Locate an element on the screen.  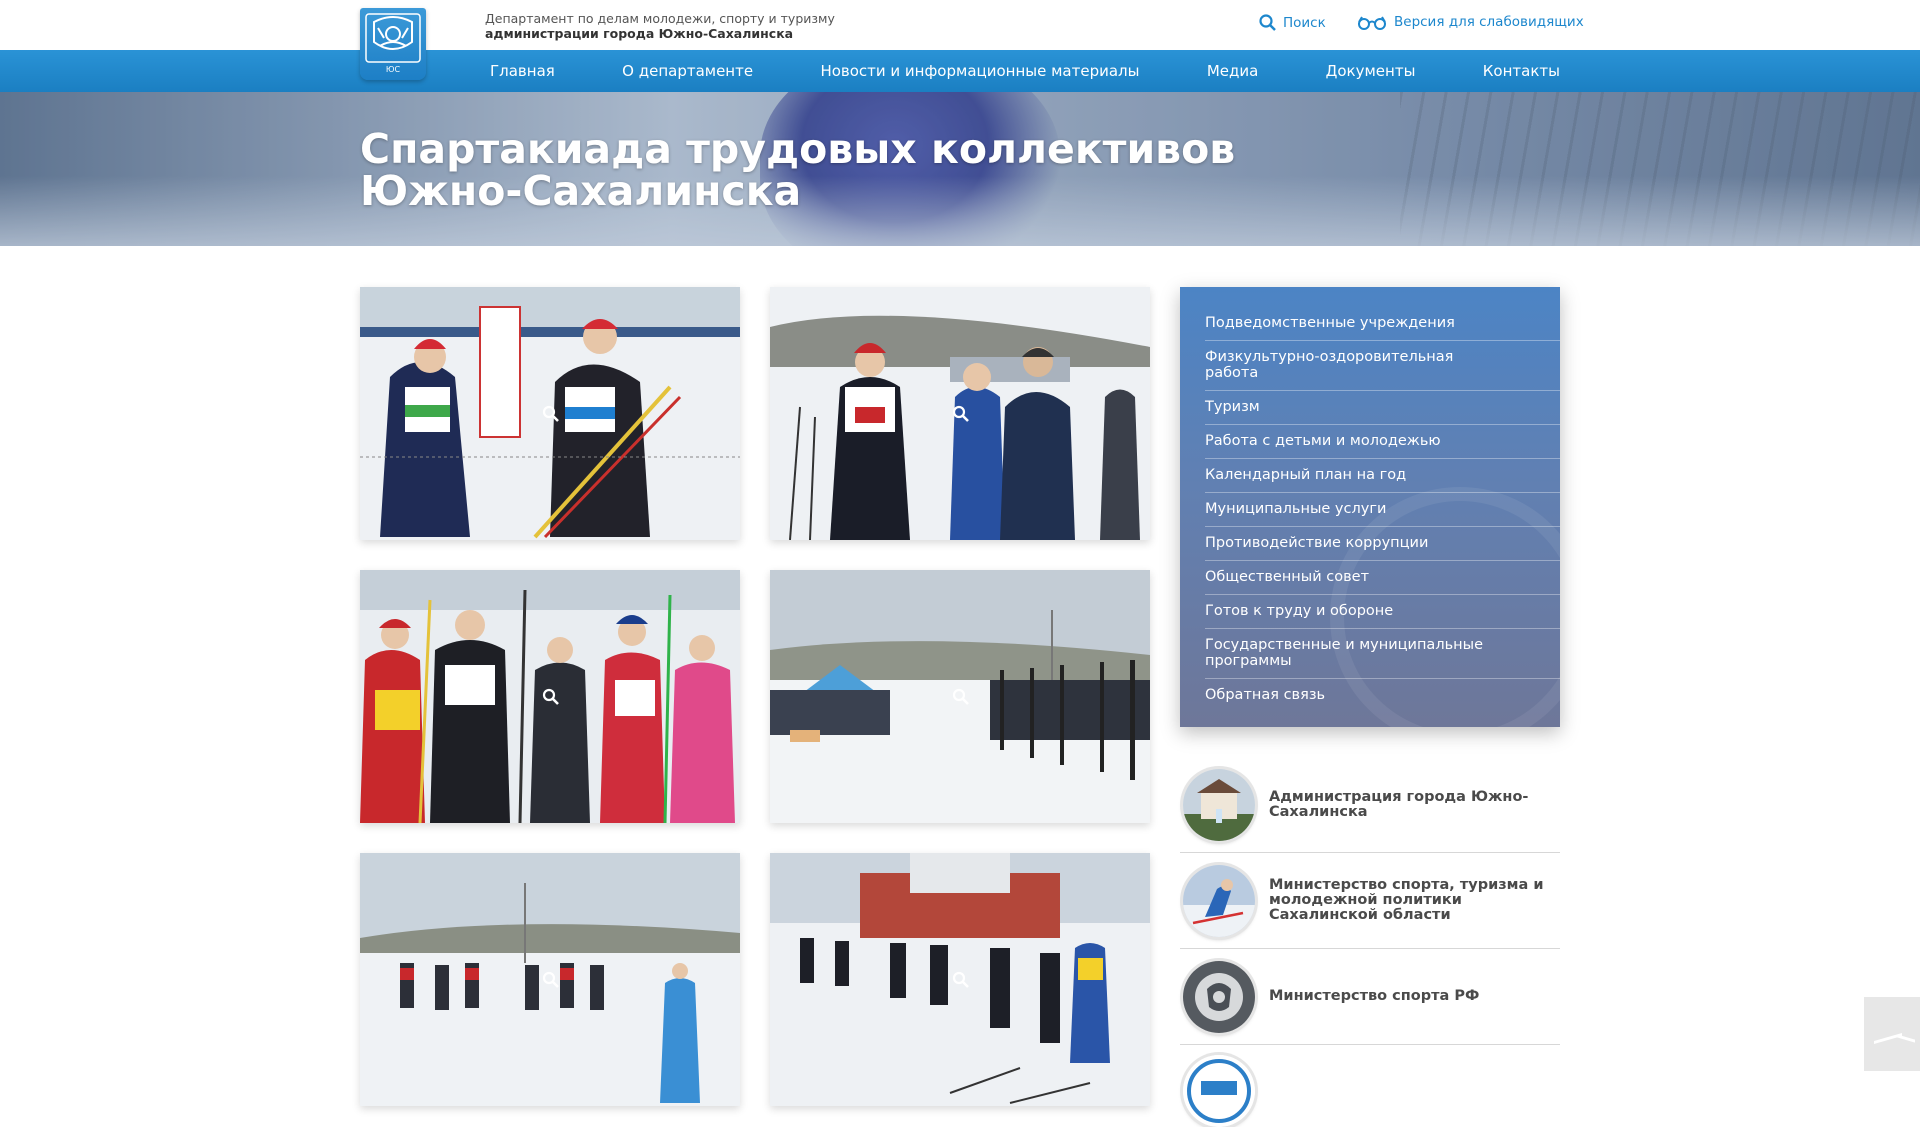
search-link: Поиск is located at coordinates (1292, 22).